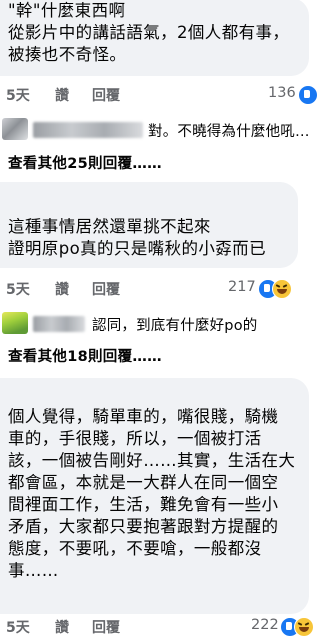  What do you see at coordinates (282, 93) in the screenshot?
I see `reaction-count: 136` at bounding box center [282, 93].